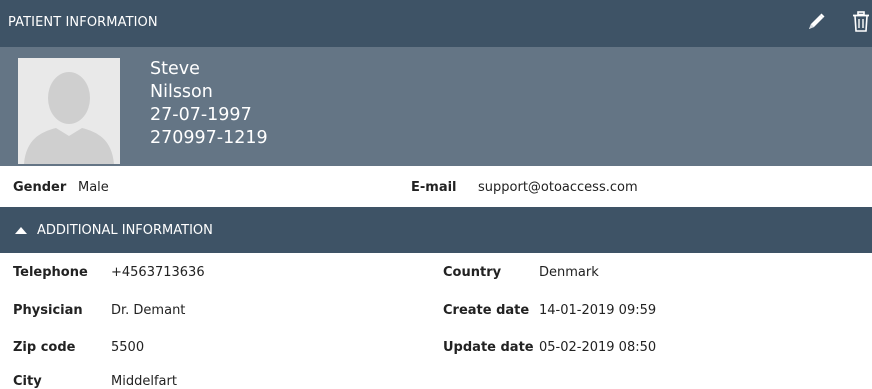 The width and height of the screenshot is (872, 389). I want to click on update-date-label: Update date, so click(488, 347).